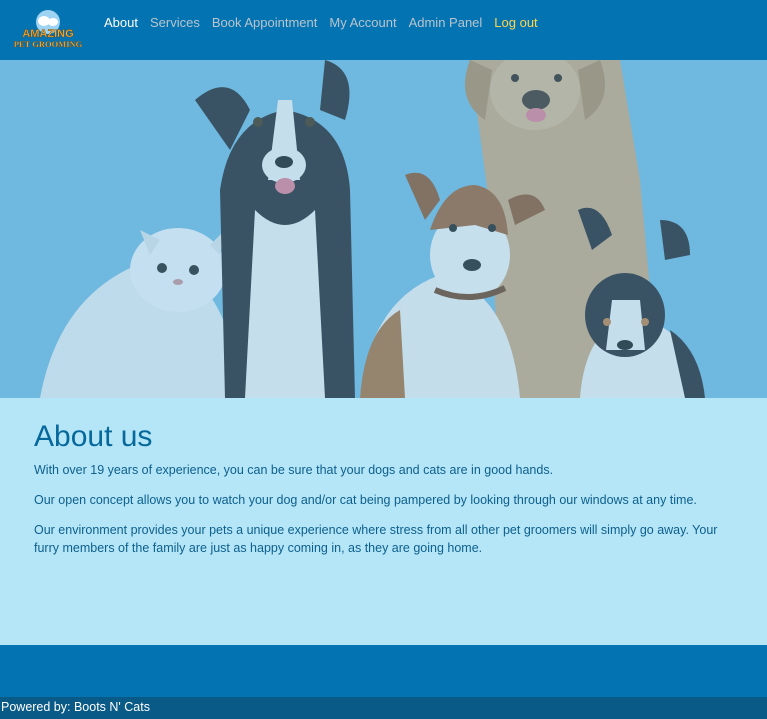 This screenshot has width=767, height=719. Describe the element at coordinates (175, 23) in the screenshot. I see `nav-services: Services` at that location.